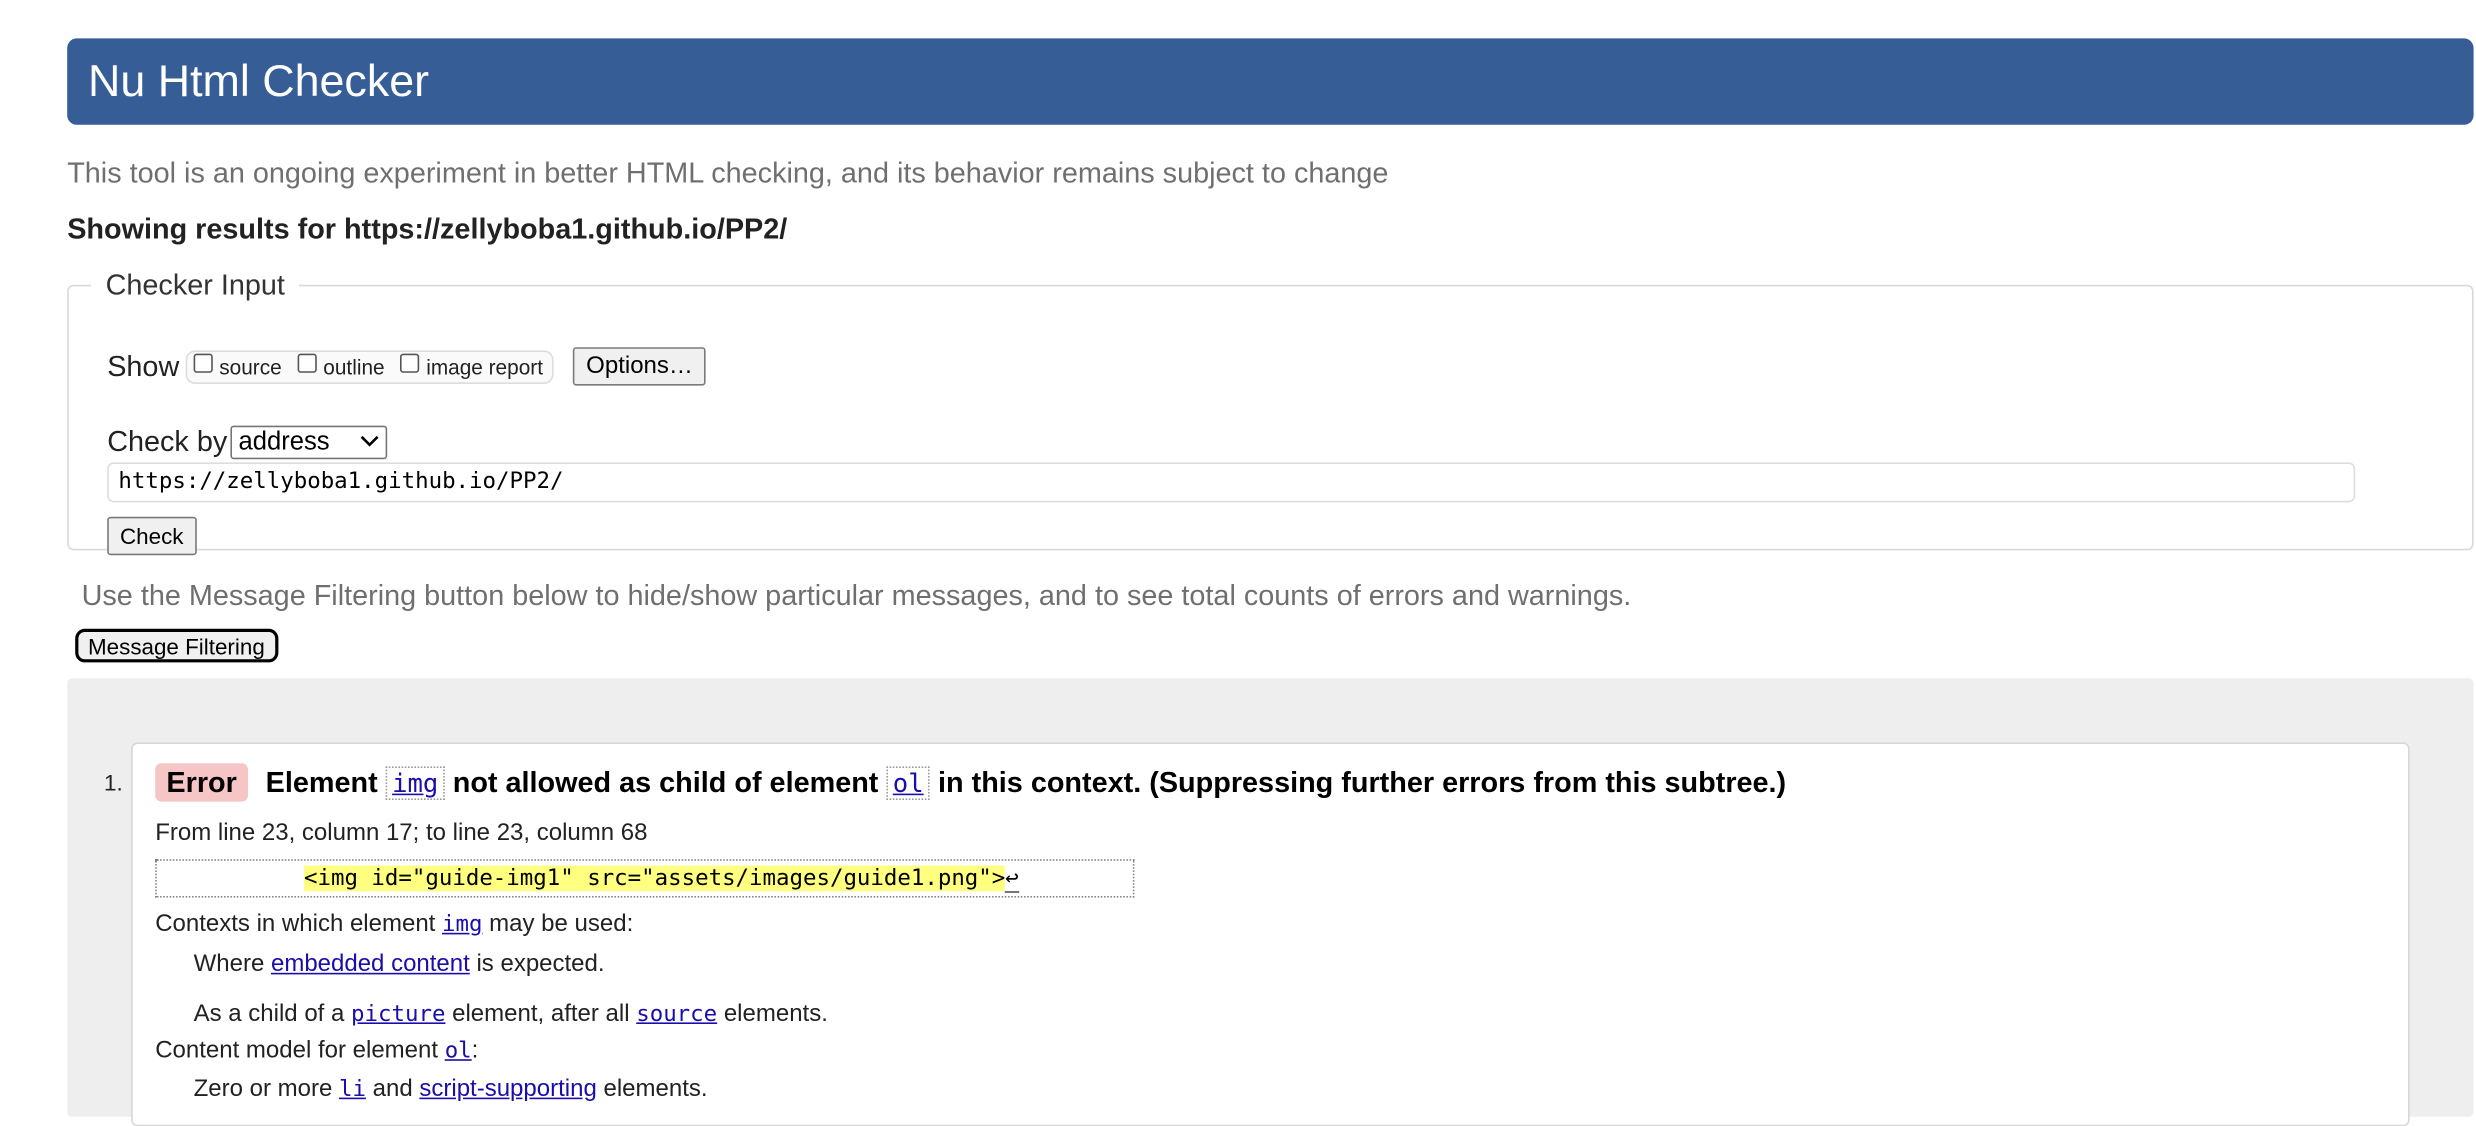 The width and height of the screenshot is (2476, 1126). Describe the element at coordinates (540, 964) in the screenshot. I see `context-suffix: is expected.` at that location.